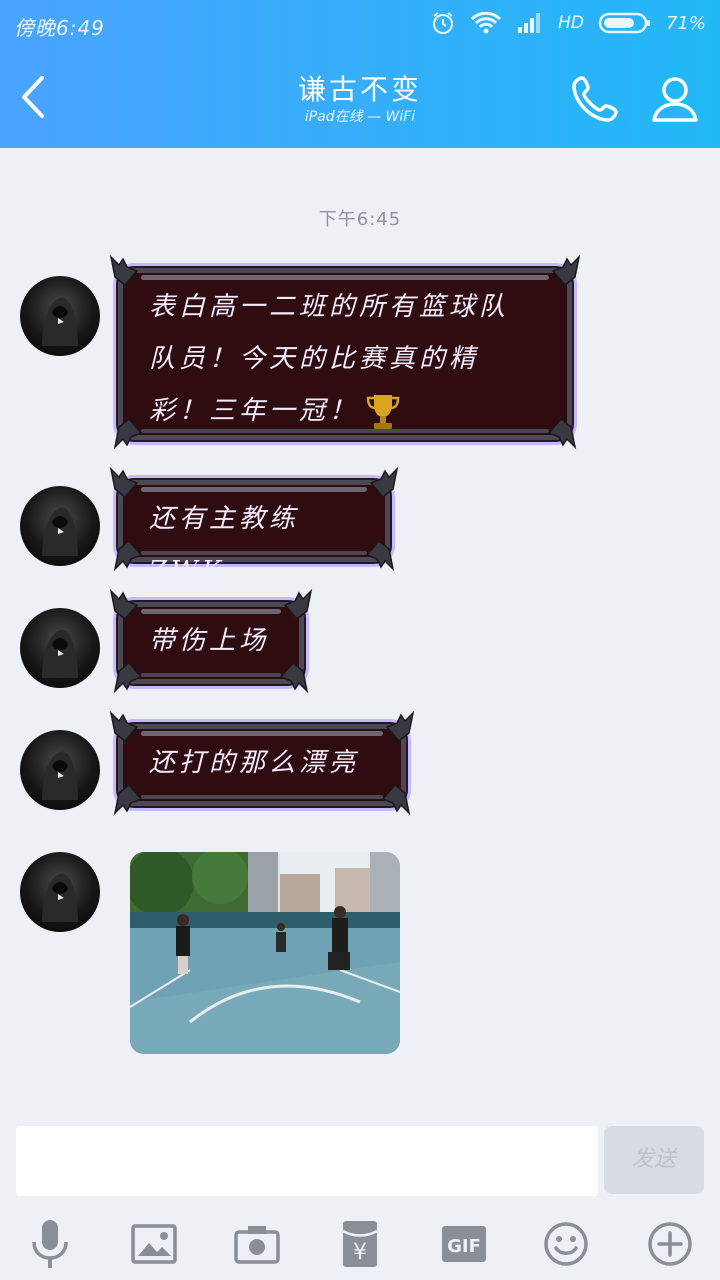  What do you see at coordinates (254, 411) in the screenshot?
I see `message-text-part: 彩！三年一冠！` at bounding box center [254, 411].